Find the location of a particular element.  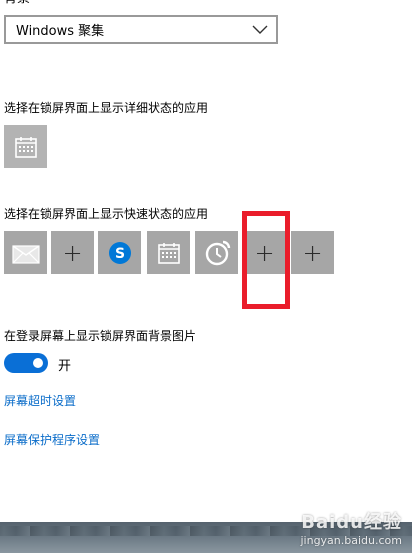

detailed-status-label: 选择在锁屏界面上显示详细状态的应用 is located at coordinates (106, 108).